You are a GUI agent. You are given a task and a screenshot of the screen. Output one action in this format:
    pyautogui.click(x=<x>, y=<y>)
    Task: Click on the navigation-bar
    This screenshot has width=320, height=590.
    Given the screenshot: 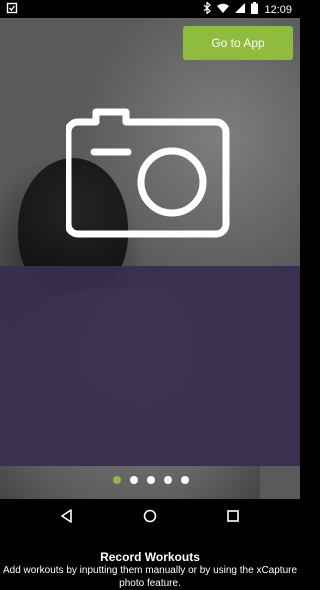 What is the action you would take?
    pyautogui.click(x=150, y=516)
    